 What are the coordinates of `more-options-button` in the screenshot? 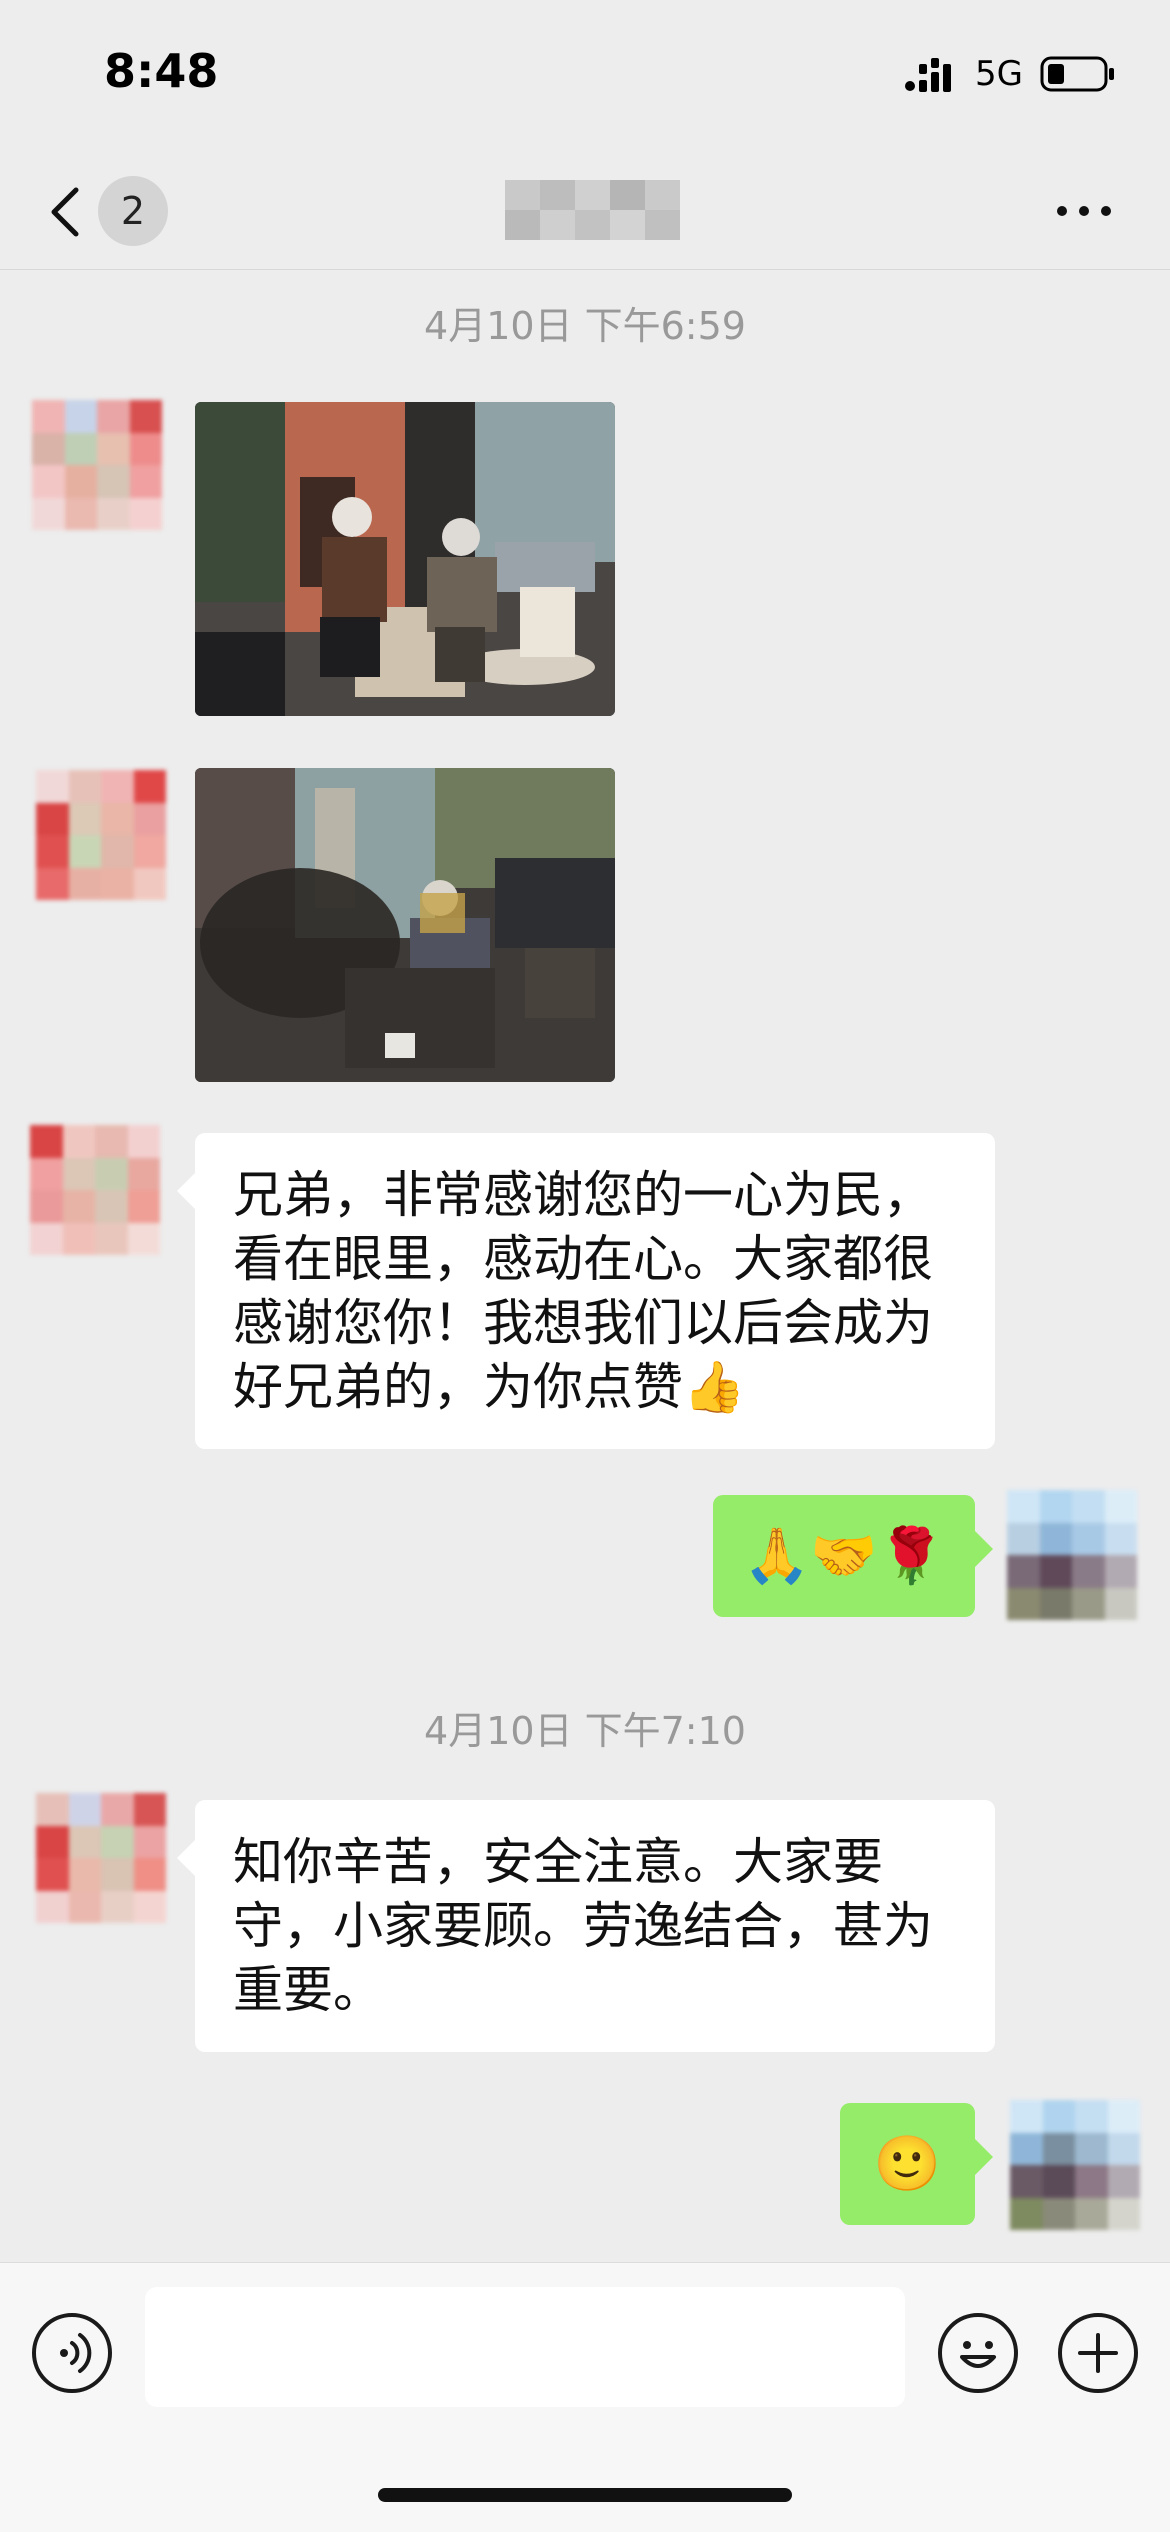 It's located at (1085, 210).